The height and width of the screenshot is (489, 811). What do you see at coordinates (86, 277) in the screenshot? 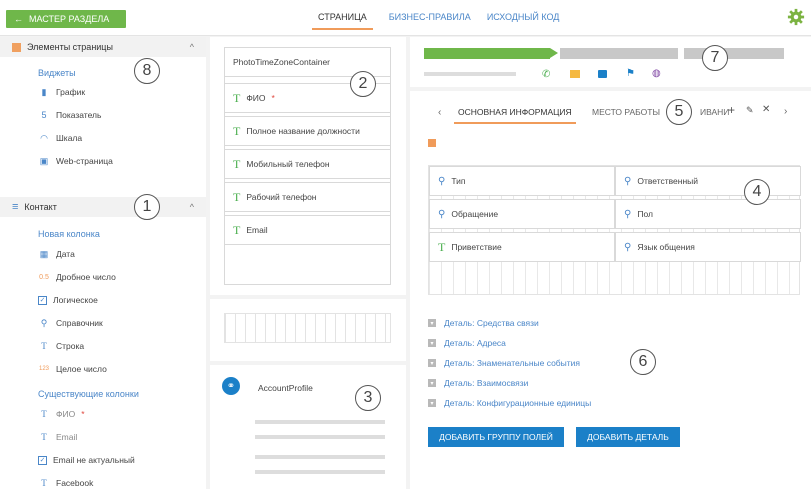
I see `column-label: Дробное число` at bounding box center [86, 277].